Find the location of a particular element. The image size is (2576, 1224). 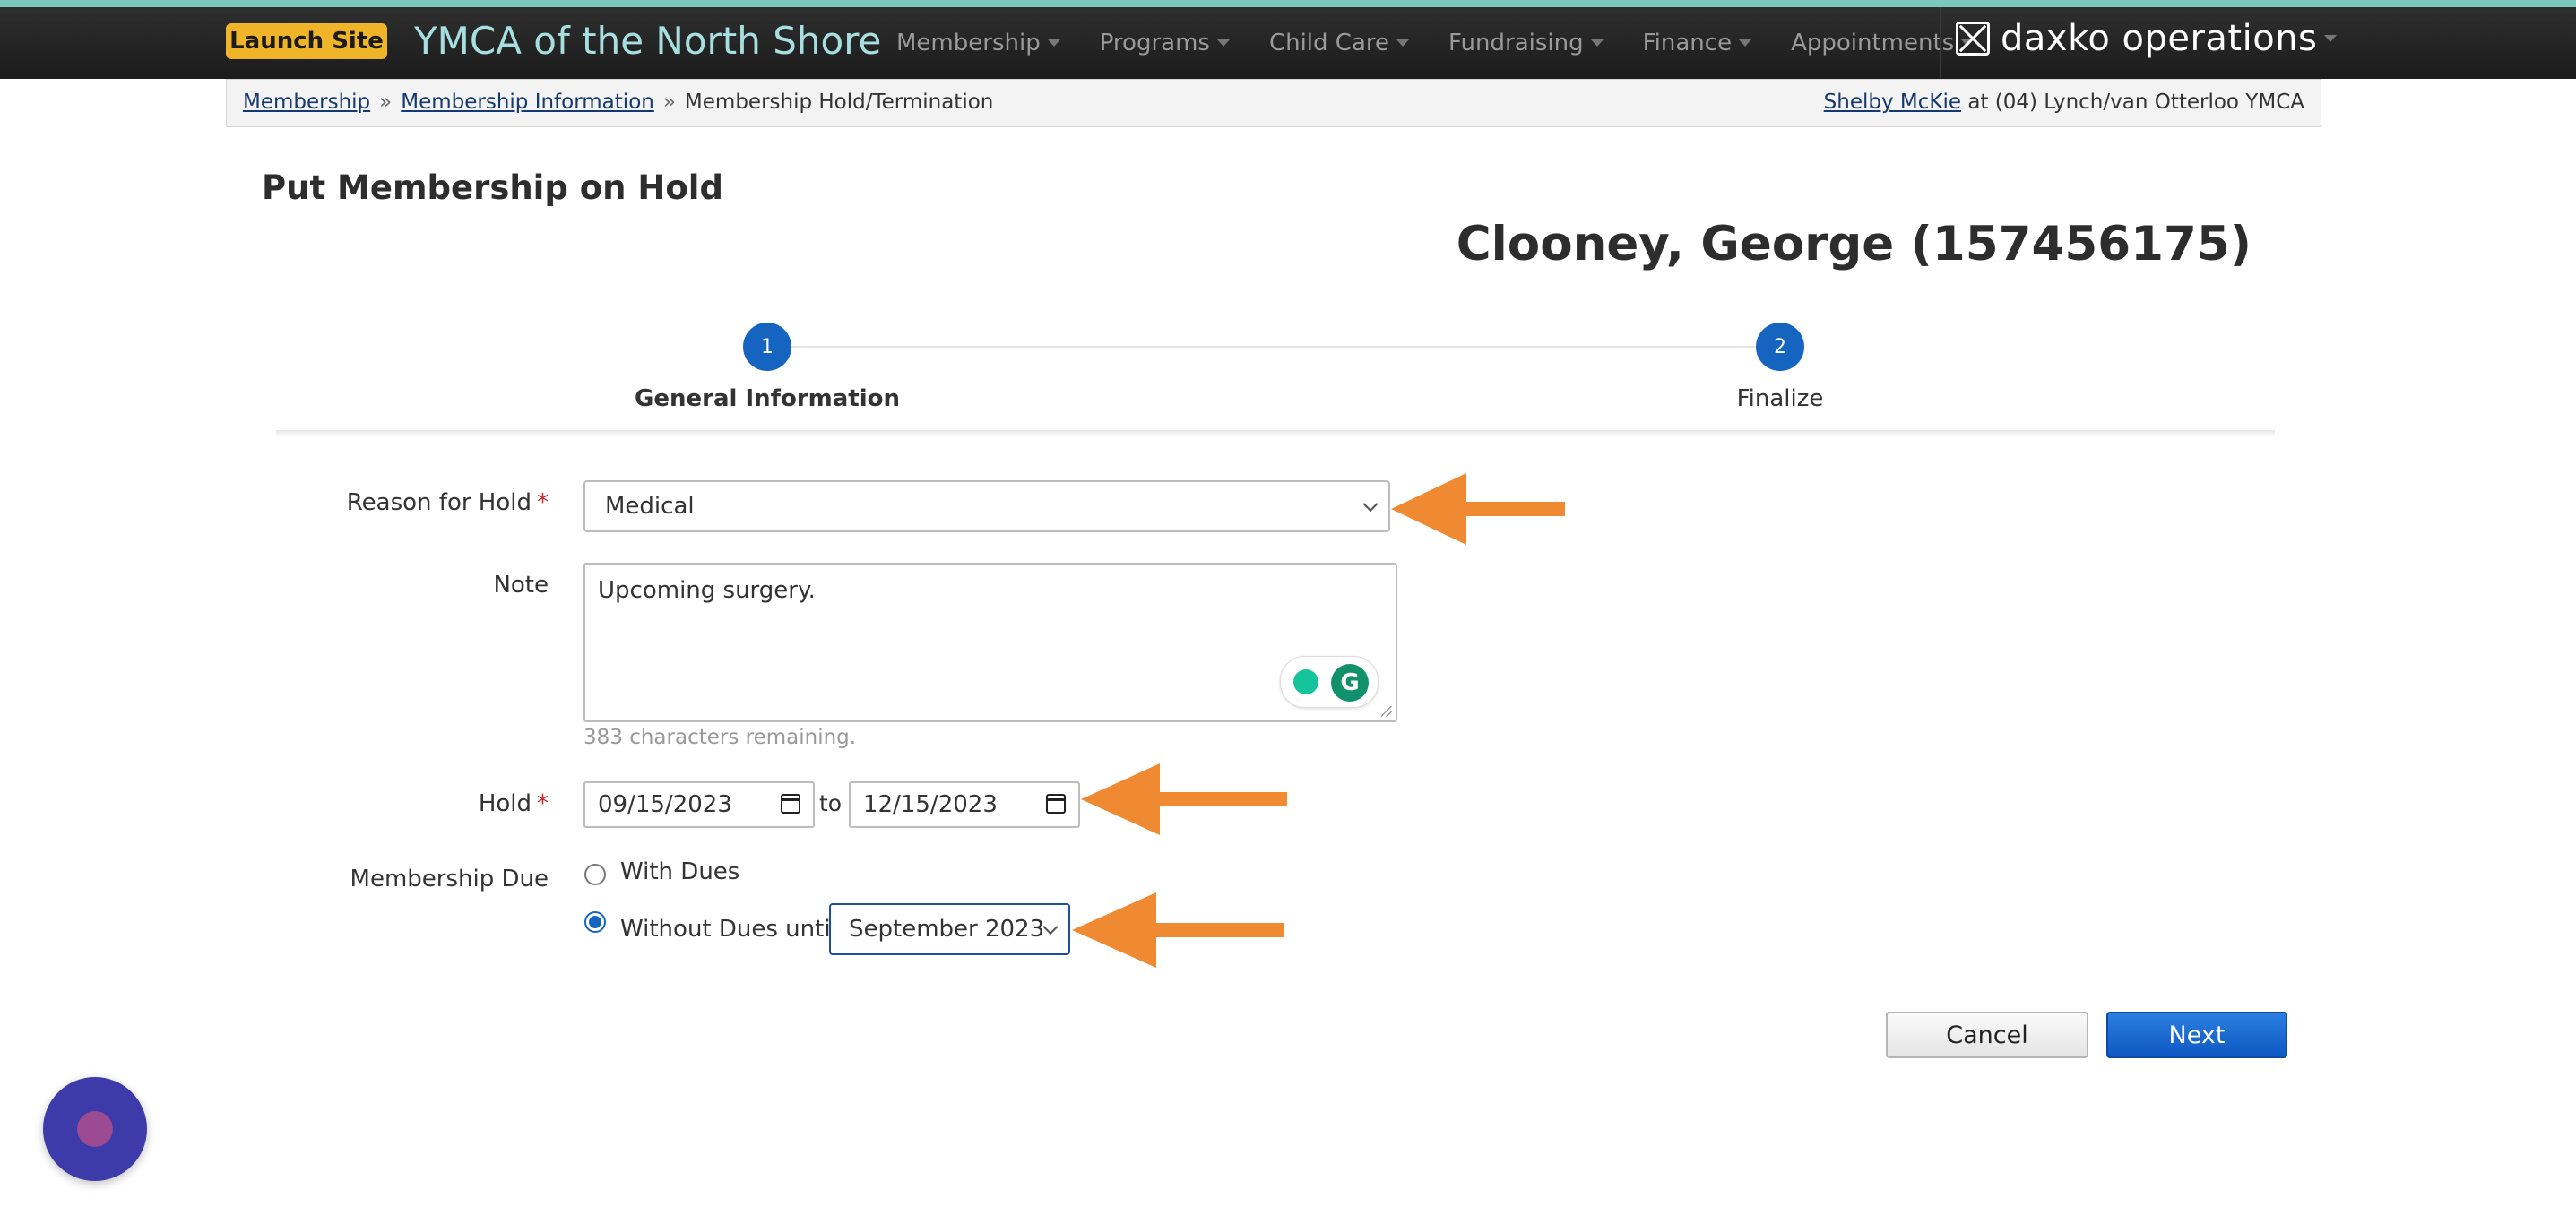

steps-divider is located at coordinates (1275, 434).